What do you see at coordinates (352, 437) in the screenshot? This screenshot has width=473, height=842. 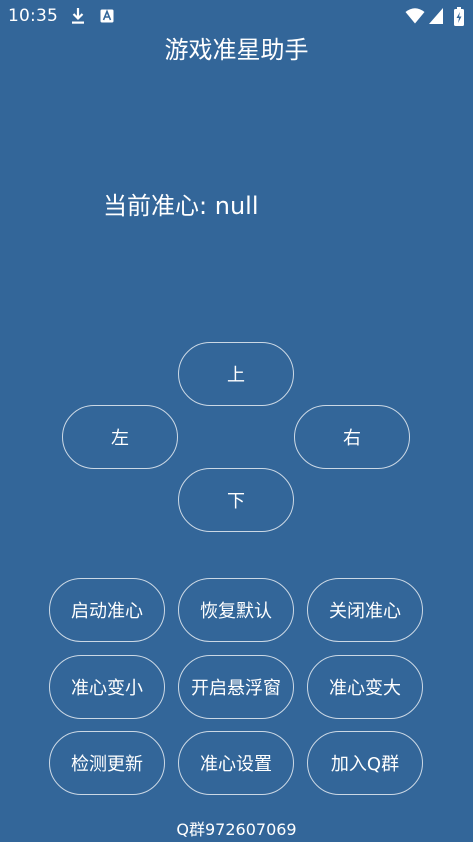 I see `right-button: 右` at bounding box center [352, 437].